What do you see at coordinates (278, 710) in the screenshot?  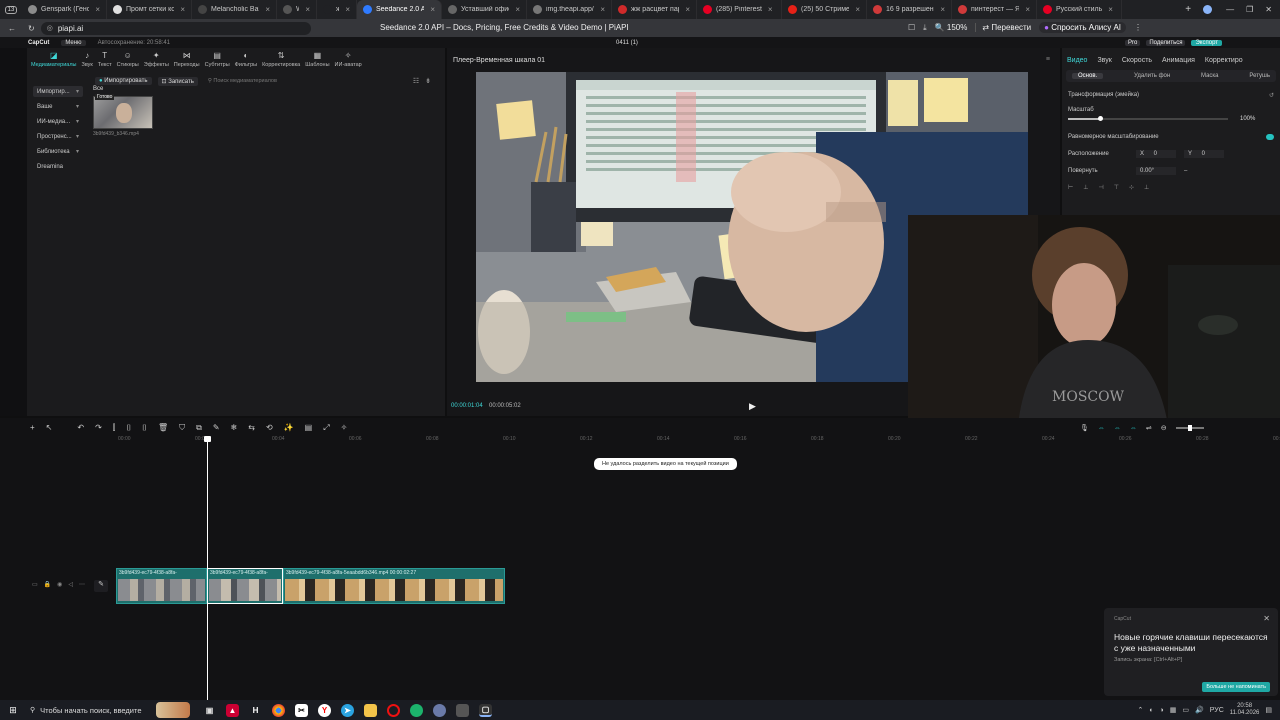 I see `chrome-icon` at bounding box center [278, 710].